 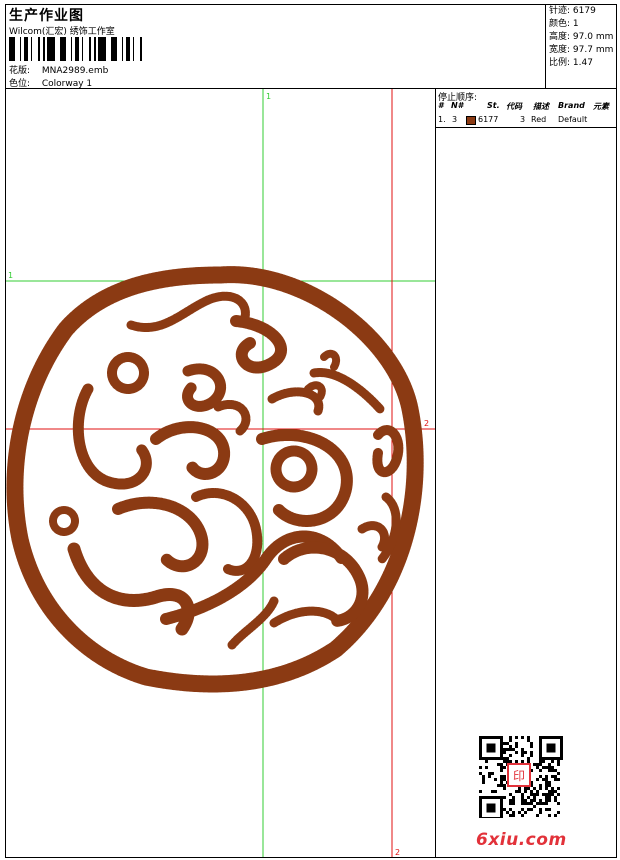 I want to click on stop-sequence-header: # N# St. 代码 描述 Brand 元素, so click(x=526, y=107).